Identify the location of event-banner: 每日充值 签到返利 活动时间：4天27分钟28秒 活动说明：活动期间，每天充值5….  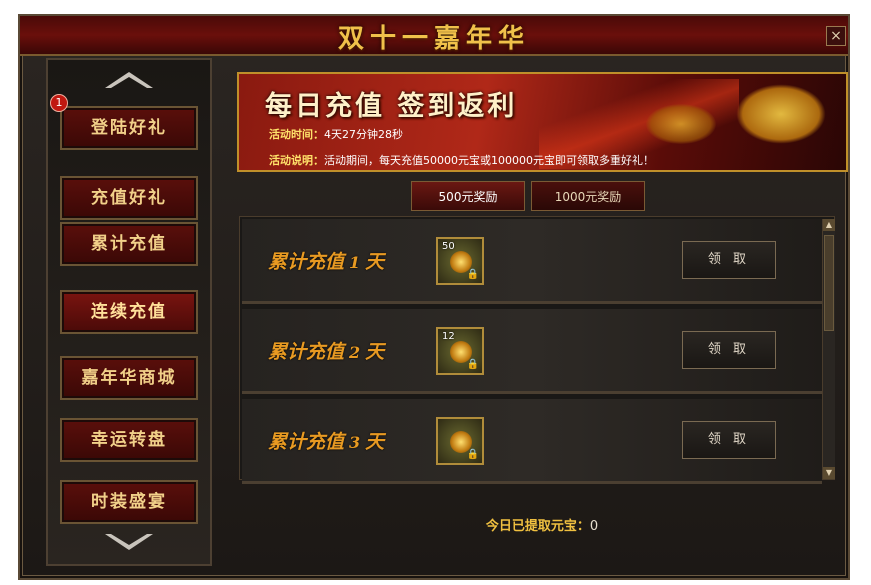
(542, 122).